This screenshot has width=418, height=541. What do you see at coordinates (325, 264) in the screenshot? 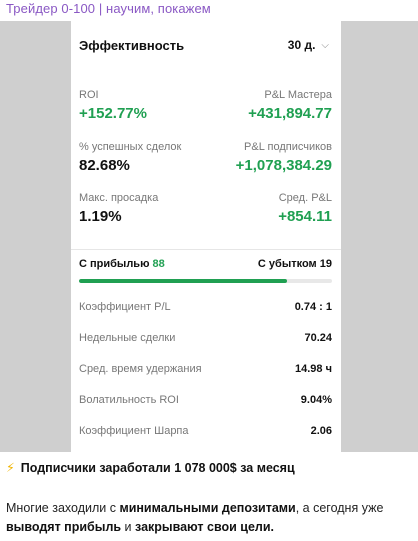
I see `loss-count: 19` at bounding box center [325, 264].